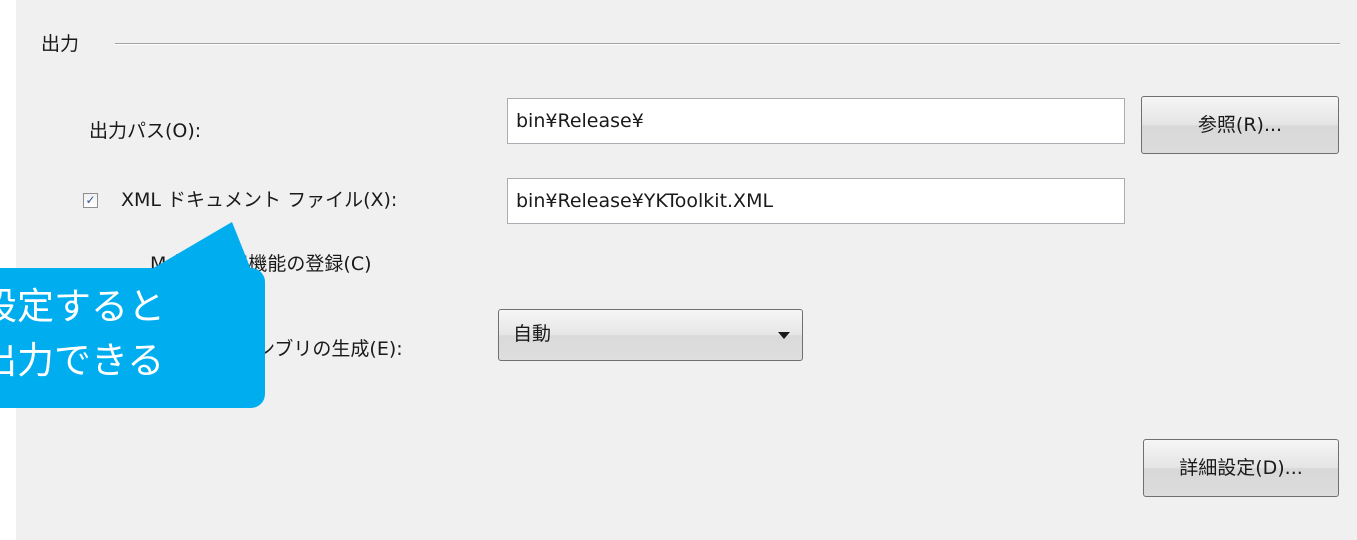 This screenshot has height=540, width=1357. I want to click on xml-doc-path-input: bin¥Release¥YKToolkit.XML, so click(816, 201).